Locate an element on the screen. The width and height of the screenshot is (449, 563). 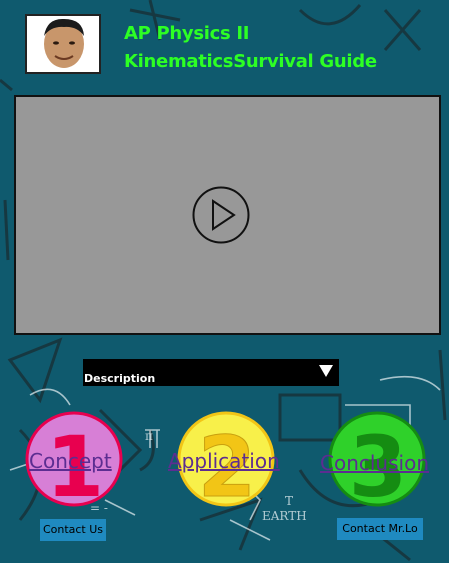
avatar-image is located at coordinates (63, 44).